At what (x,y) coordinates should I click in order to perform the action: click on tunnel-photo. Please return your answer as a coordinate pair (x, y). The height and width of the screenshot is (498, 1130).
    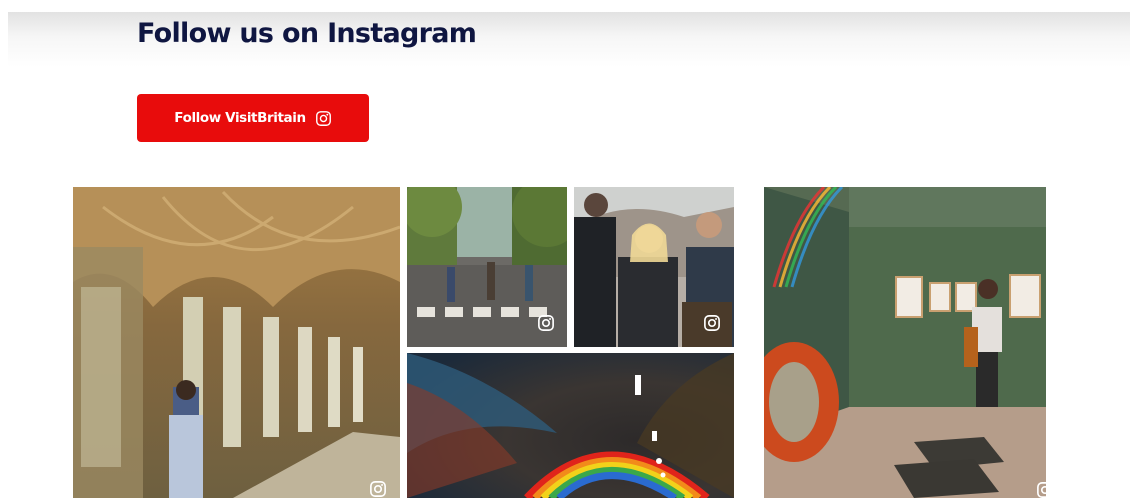
    Looking at the image, I should click on (570, 425).